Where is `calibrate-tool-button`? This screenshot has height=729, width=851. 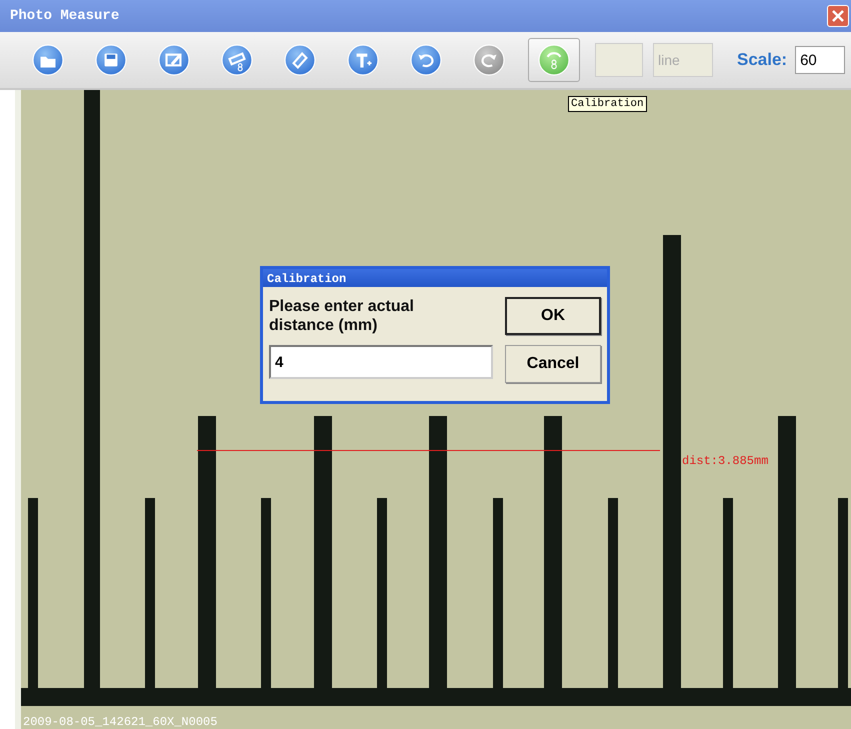
calibrate-tool-button is located at coordinates (554, 60).